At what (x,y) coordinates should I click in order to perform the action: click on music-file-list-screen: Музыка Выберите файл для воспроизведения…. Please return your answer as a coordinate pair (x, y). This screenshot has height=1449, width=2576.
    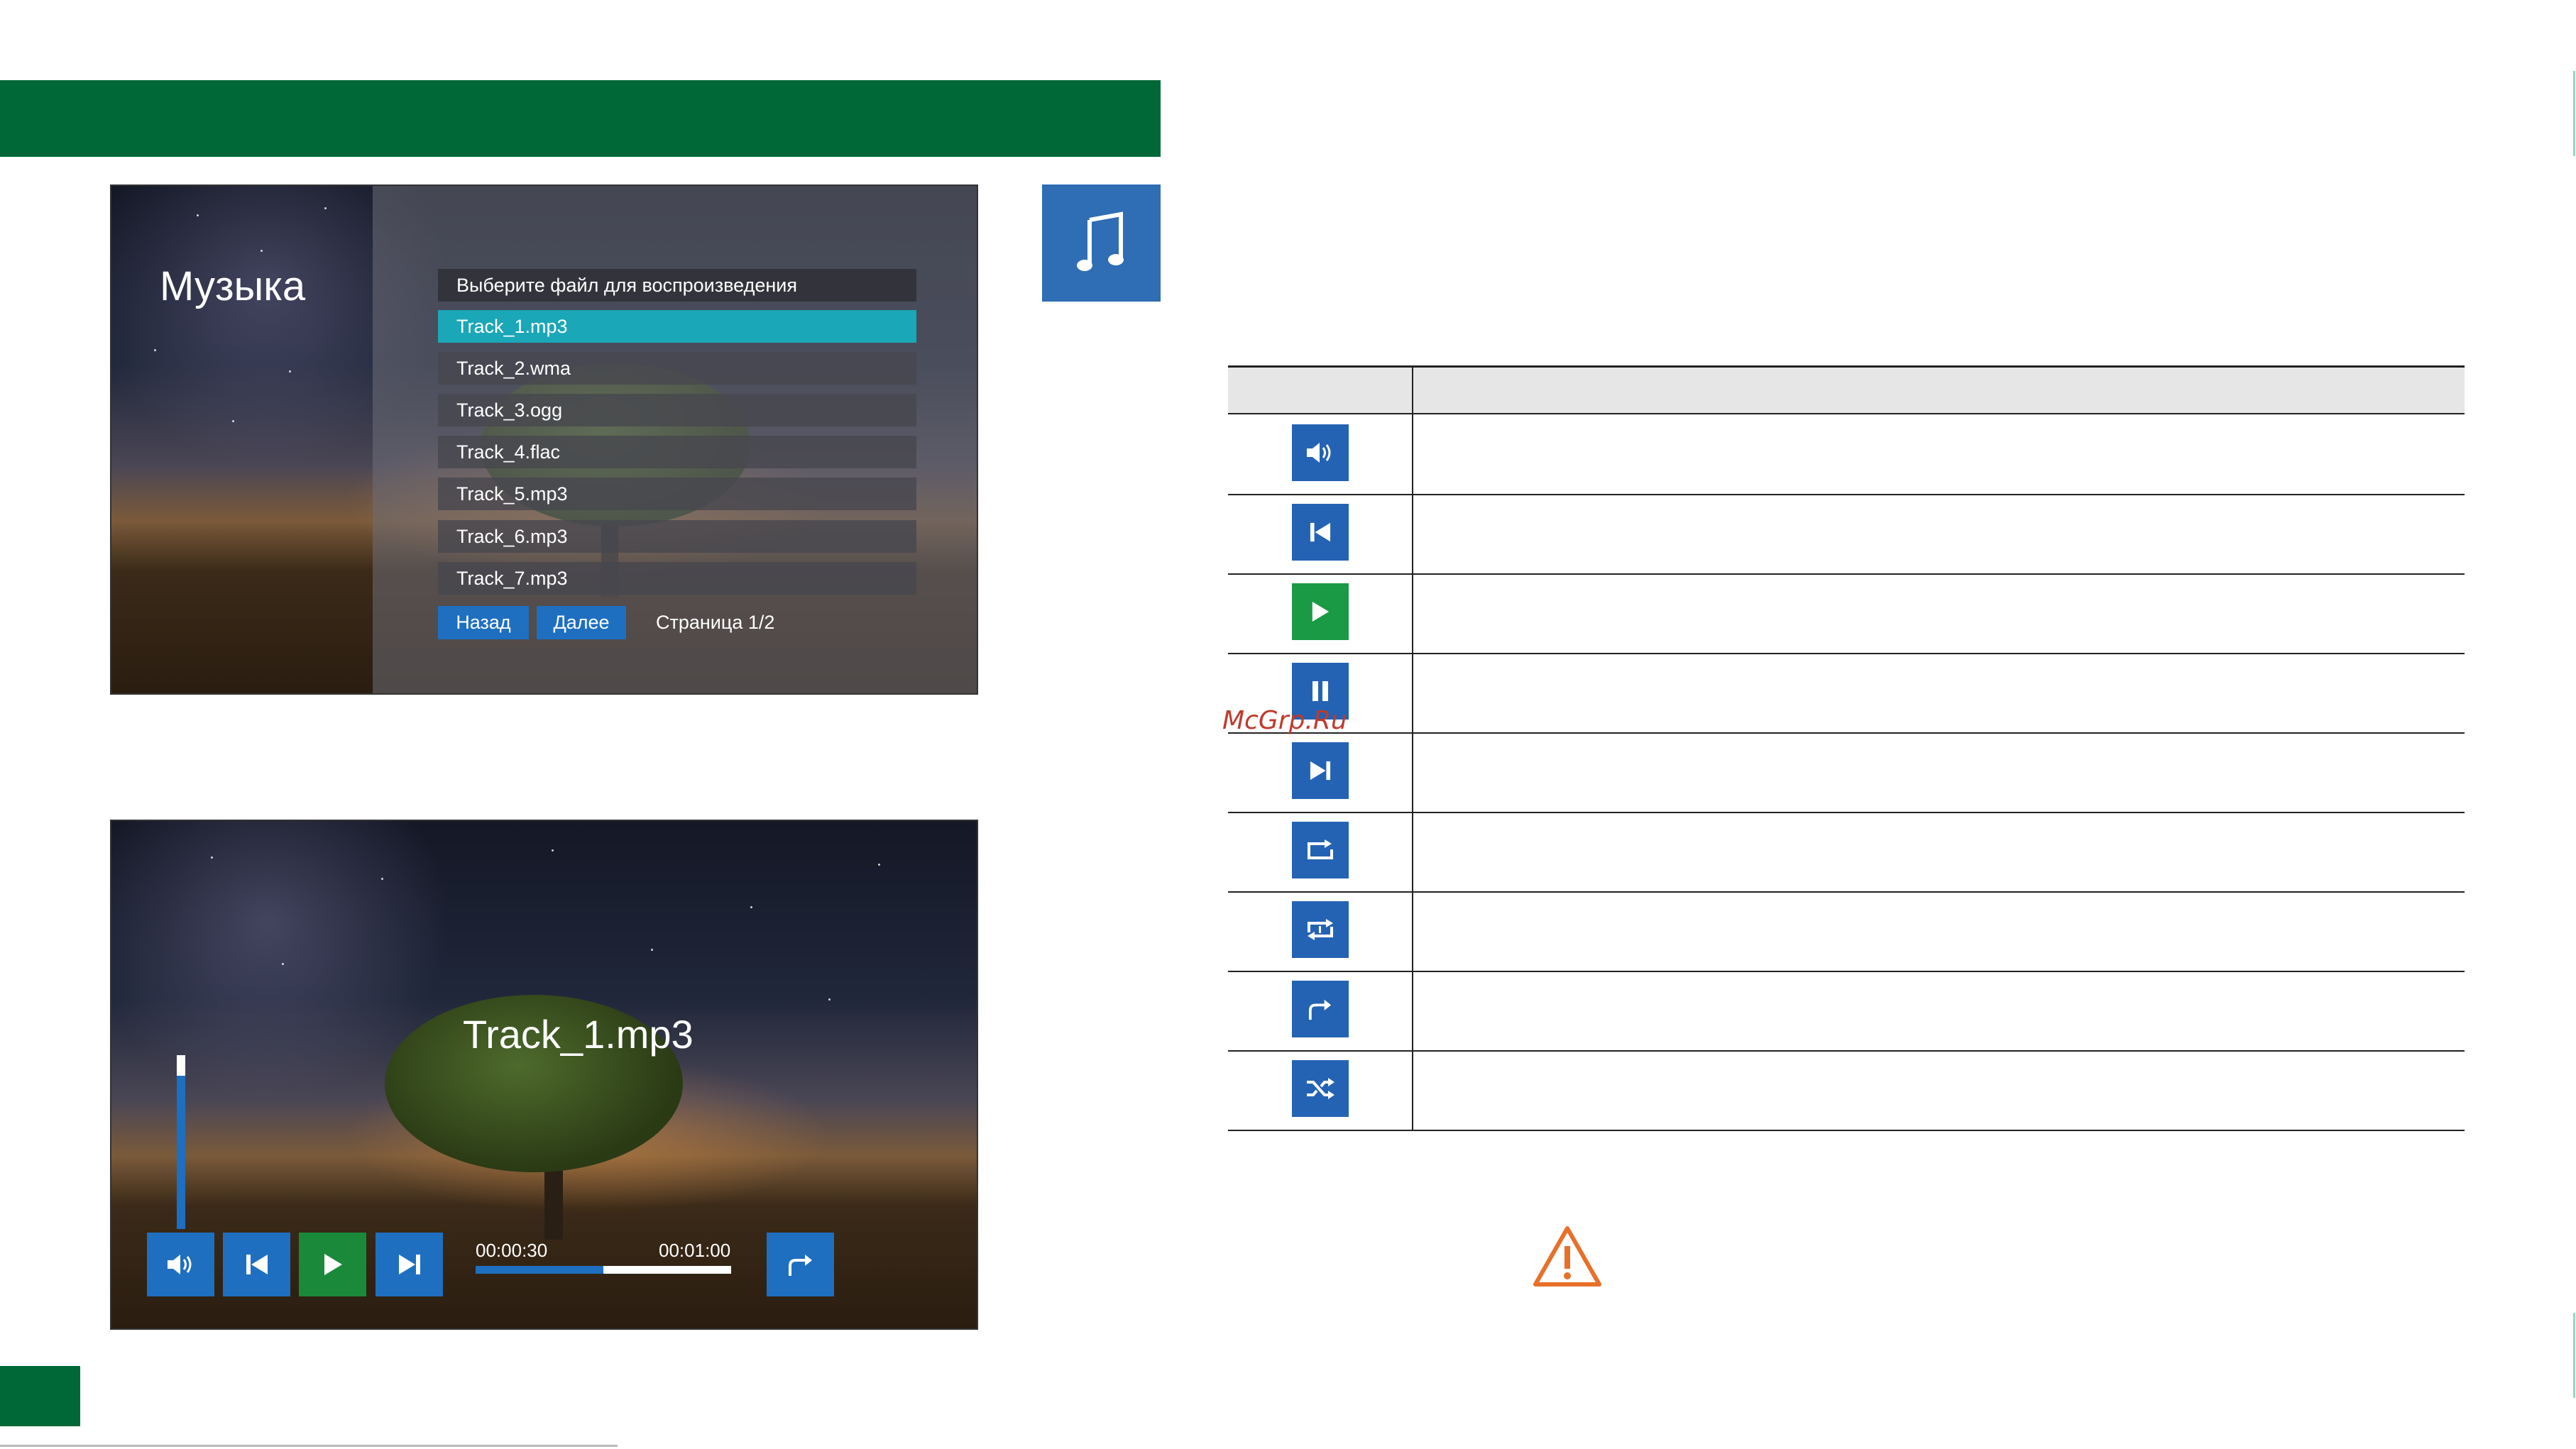
    Looking at the image, I should click on (544, 439).